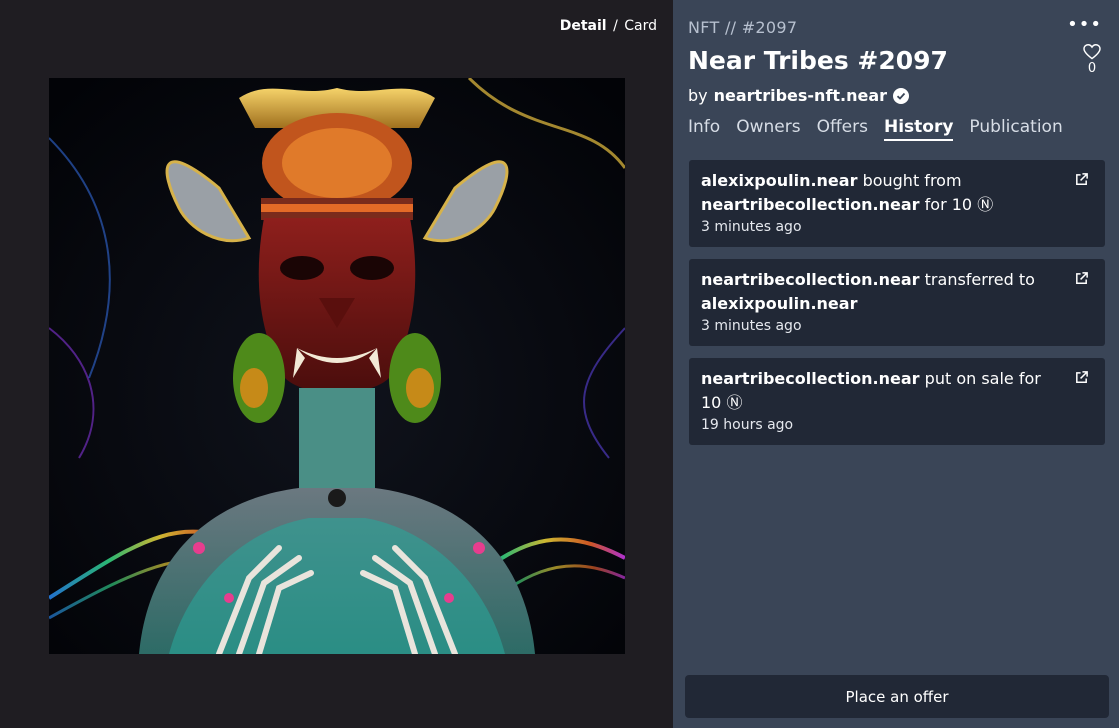 The image size is (1119, 728). I want to click on verified-badge-icon, so click(901, 95).